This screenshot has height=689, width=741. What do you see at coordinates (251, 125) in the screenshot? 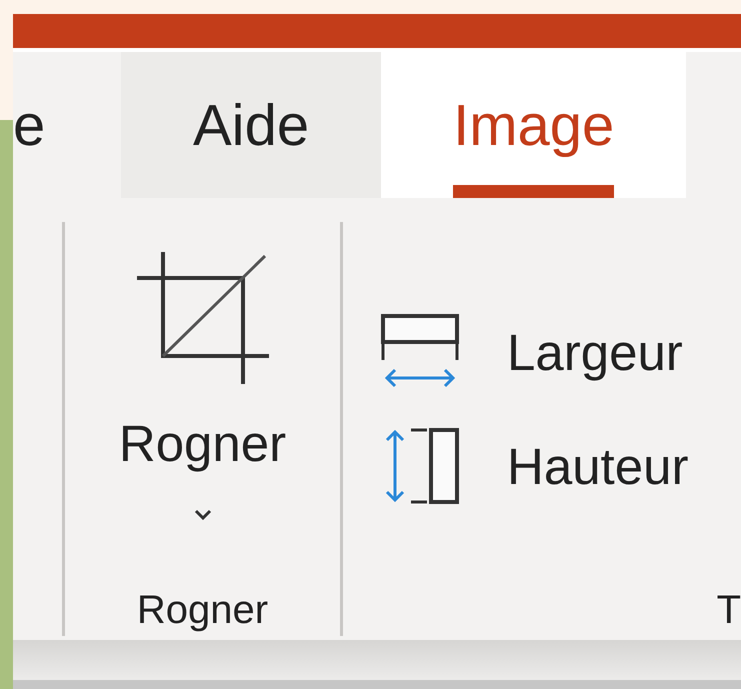
I see `ribbon-tab: Aide` at bounding box center [251, 125].